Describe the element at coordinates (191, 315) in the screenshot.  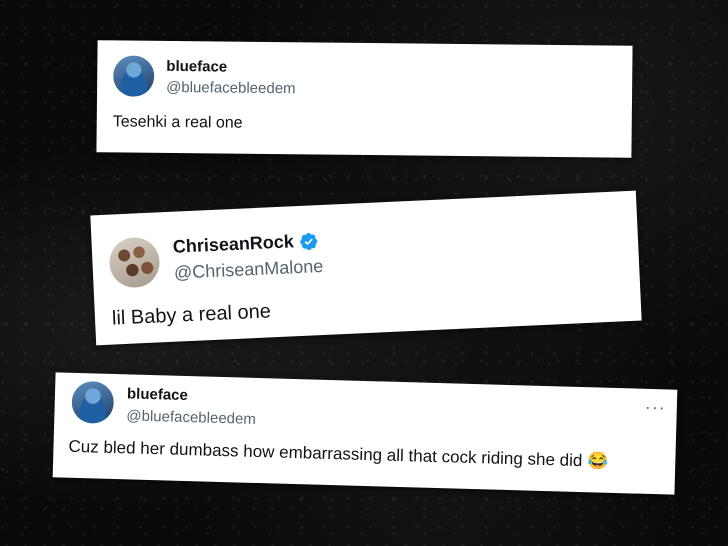
I see `tweet-text: lil Baby a real one` at that location.